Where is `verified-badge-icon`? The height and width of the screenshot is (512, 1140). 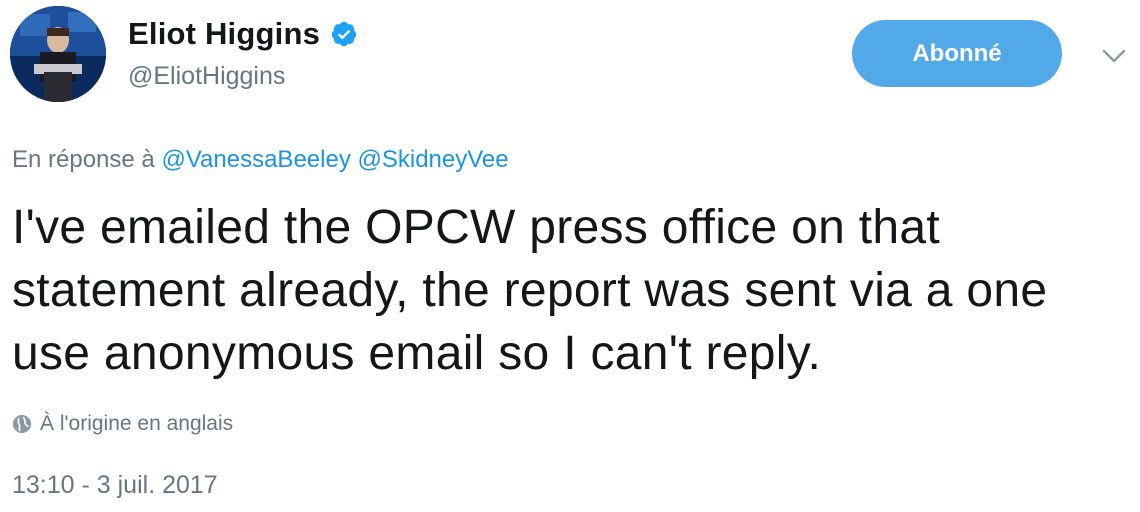 verified-badge-icon is located at coordinates (344, 34).